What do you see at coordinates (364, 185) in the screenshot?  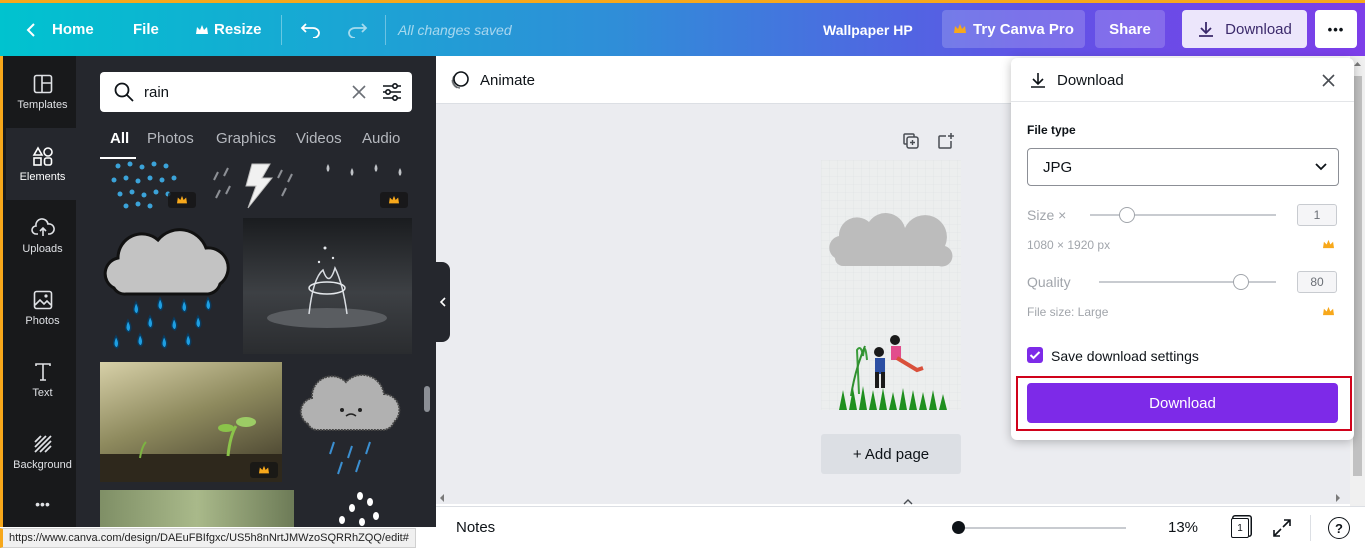 I see `gray-rain-graphic` at bounding box center [364, 185].